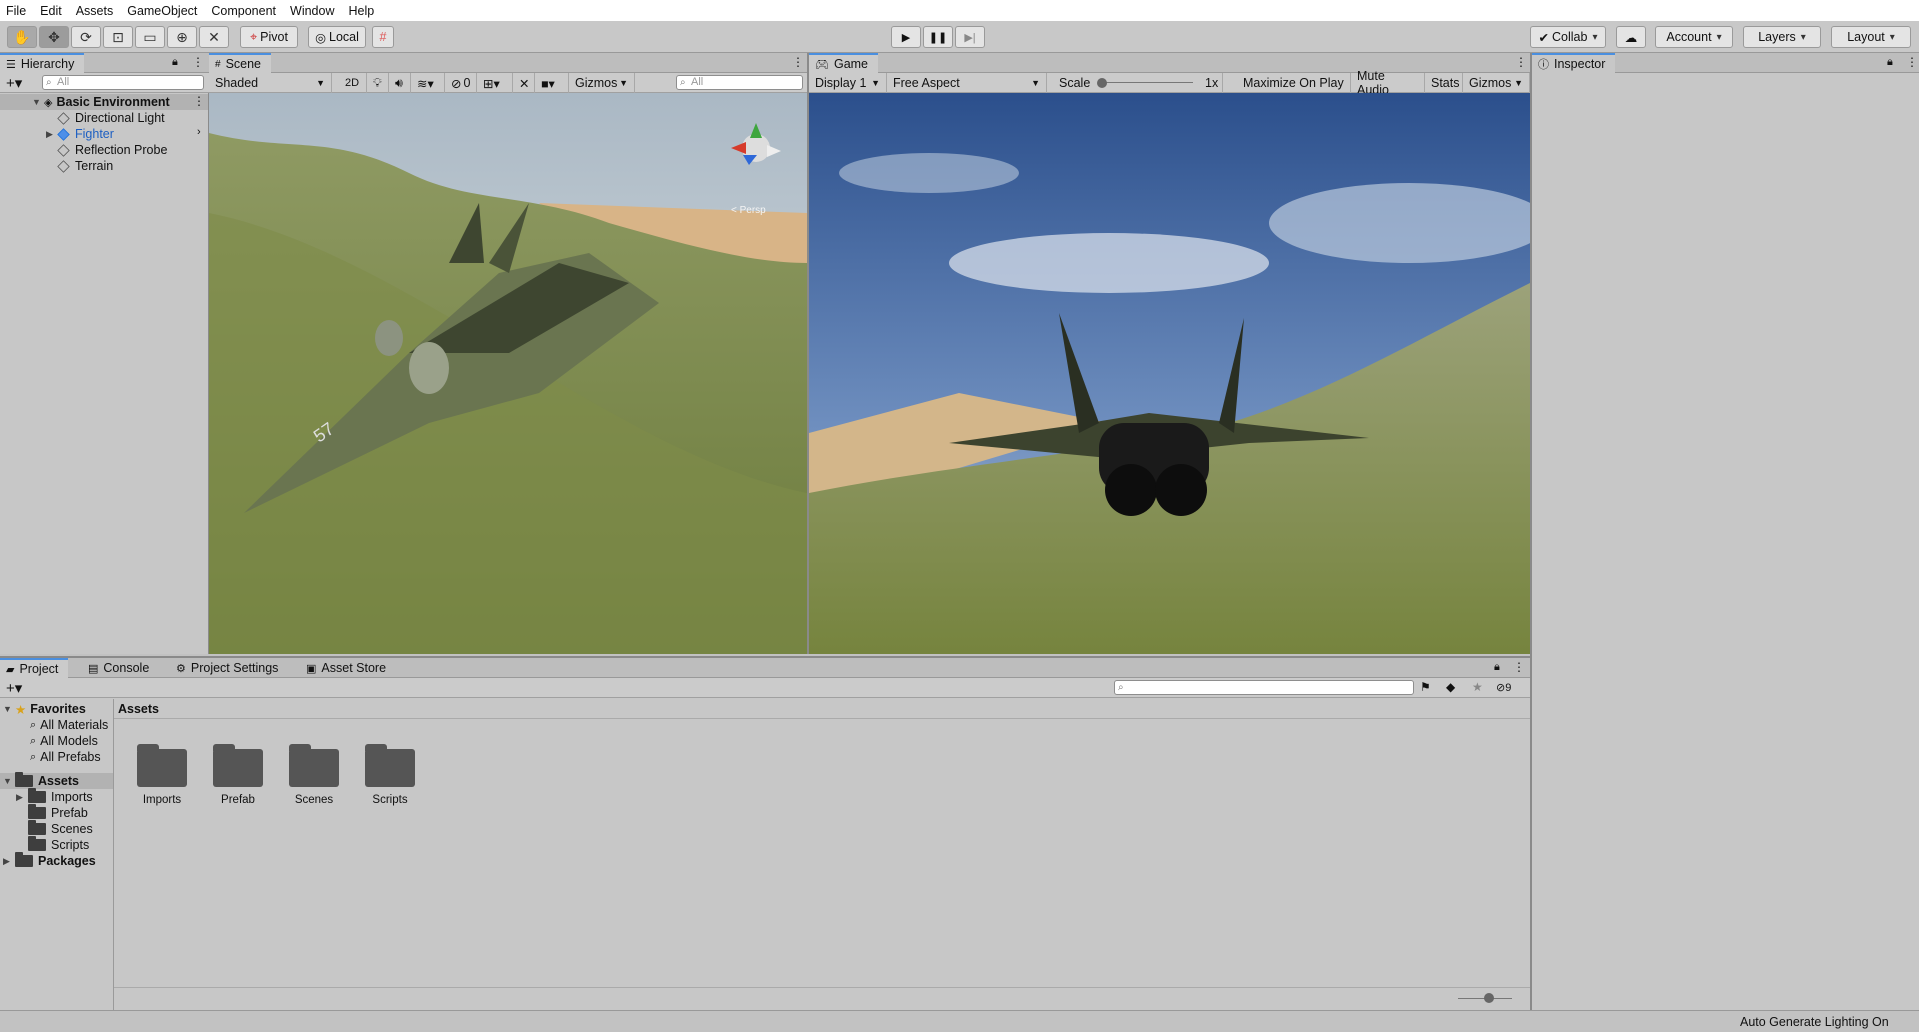  I want to click on tab-game: 🎮︎ Game, so click(844, 63).